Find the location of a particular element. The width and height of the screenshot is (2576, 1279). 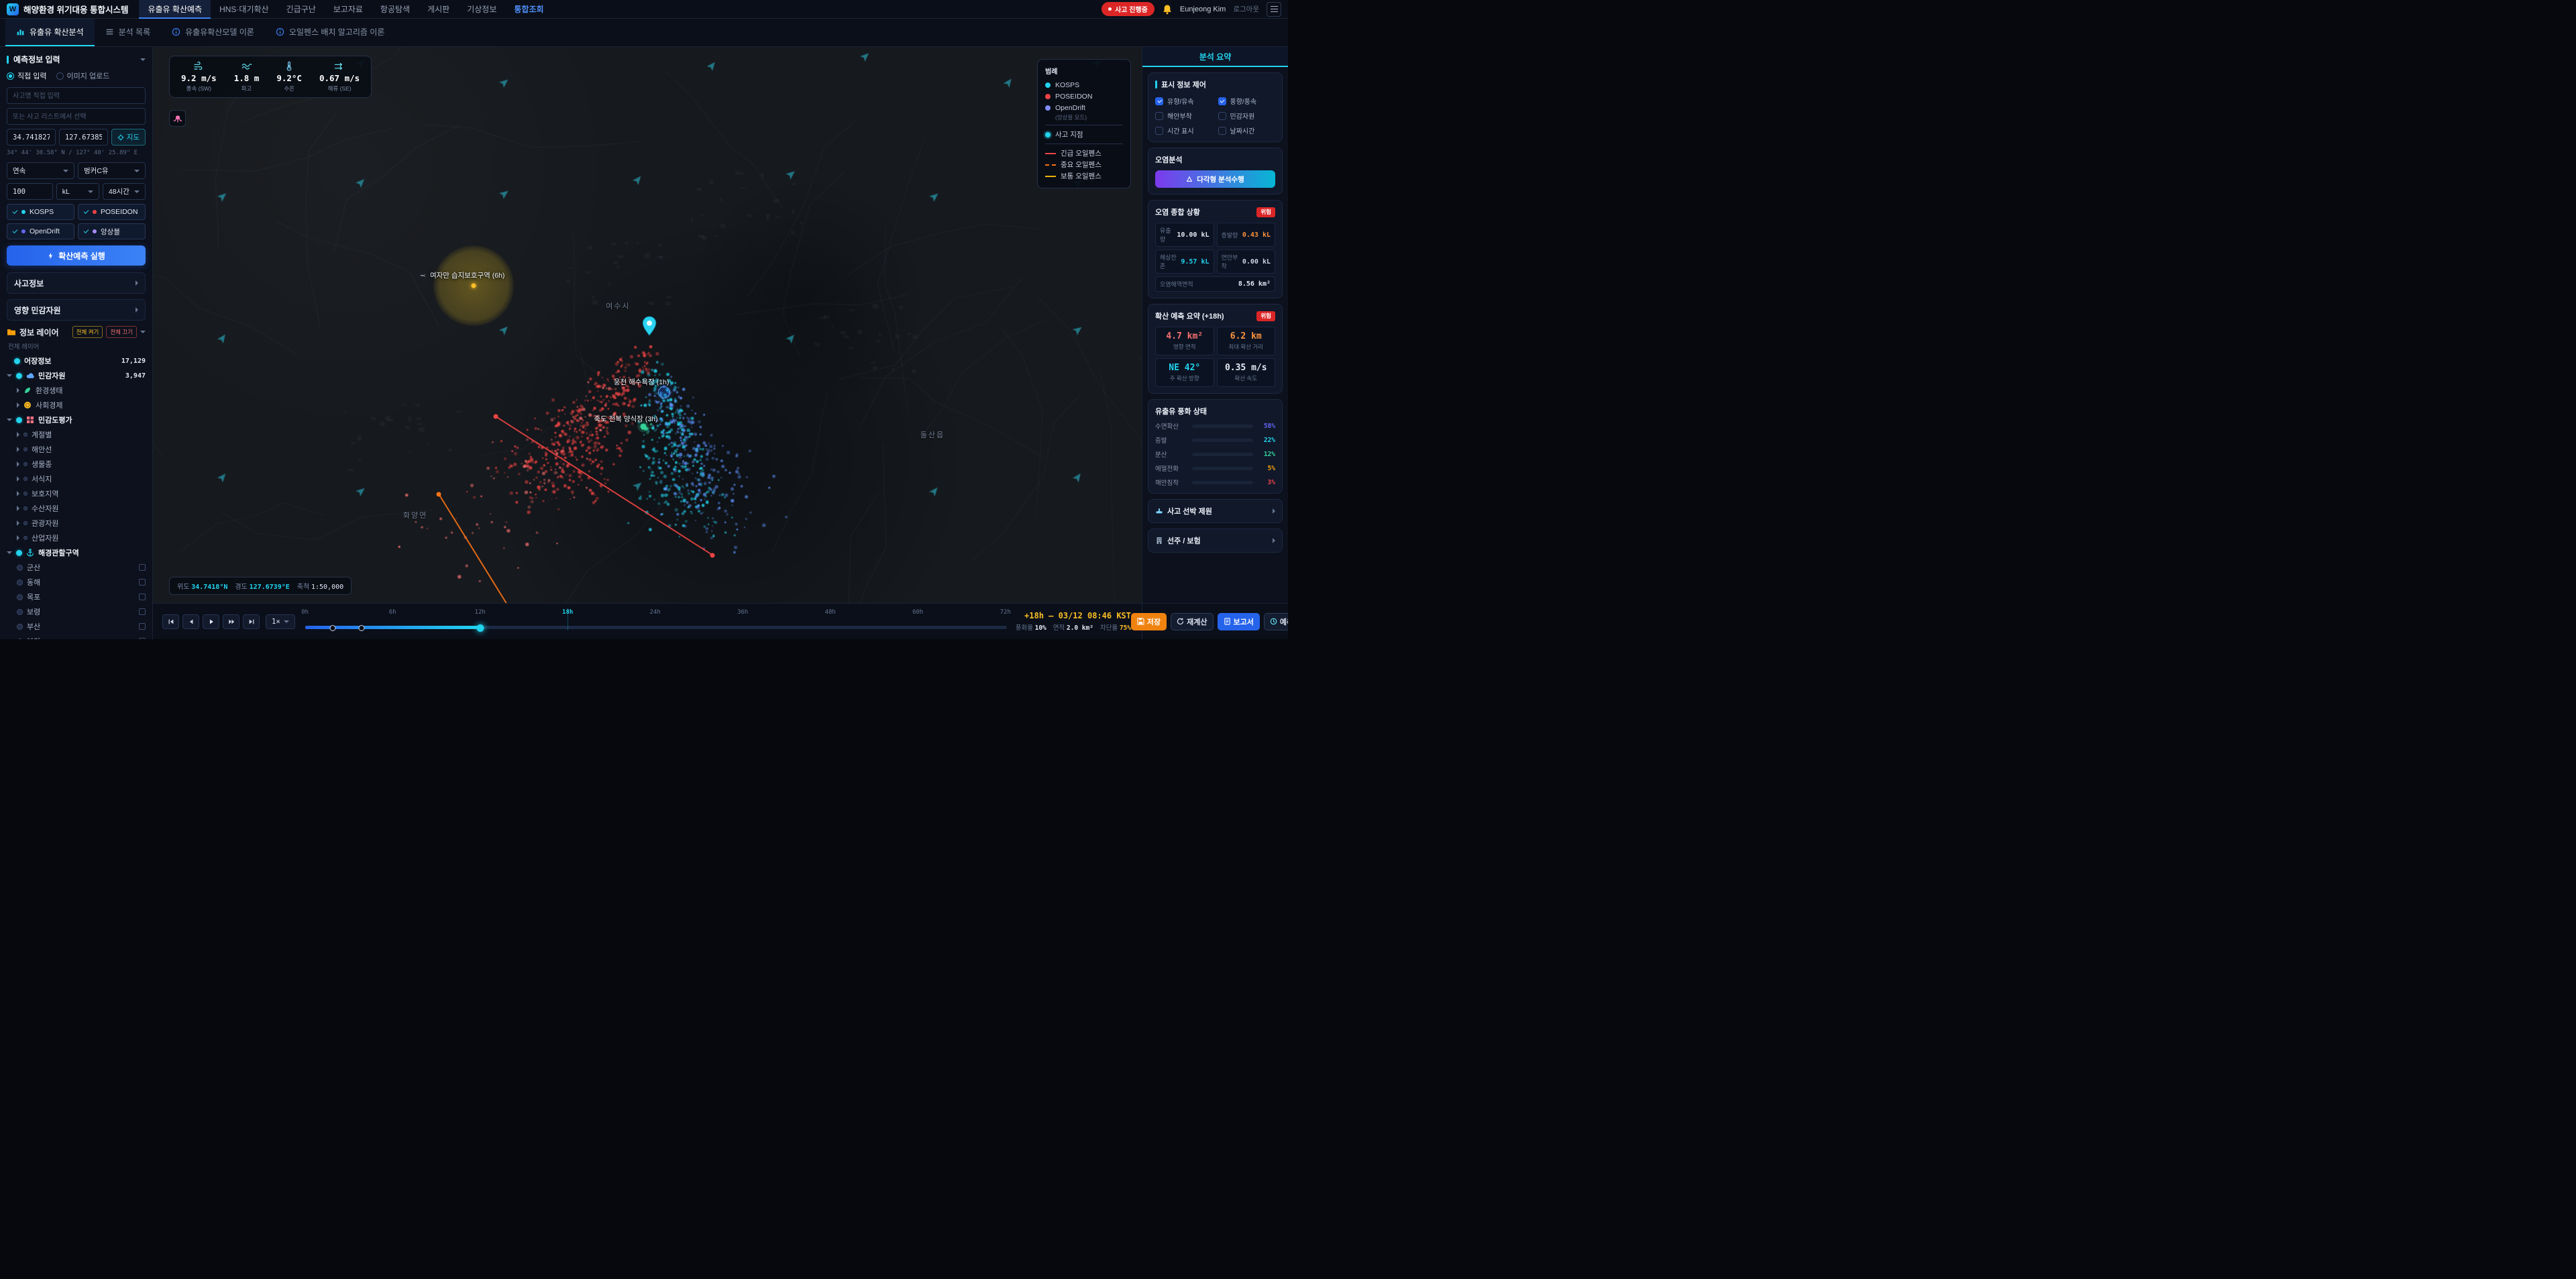

layer-item-부산: 부산 is located at coordinates (76, 626).